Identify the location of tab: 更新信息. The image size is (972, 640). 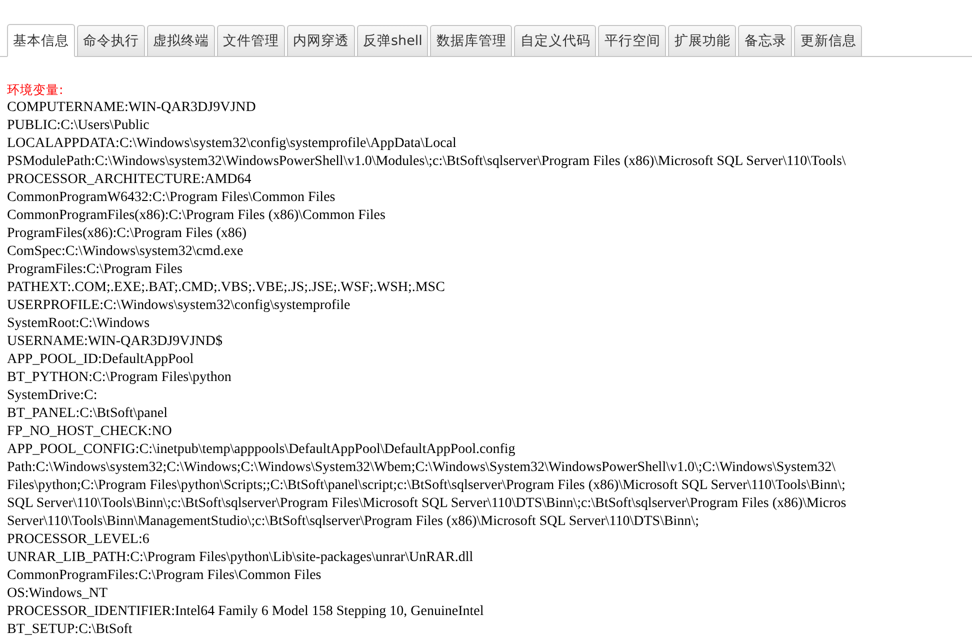
(828, 40).